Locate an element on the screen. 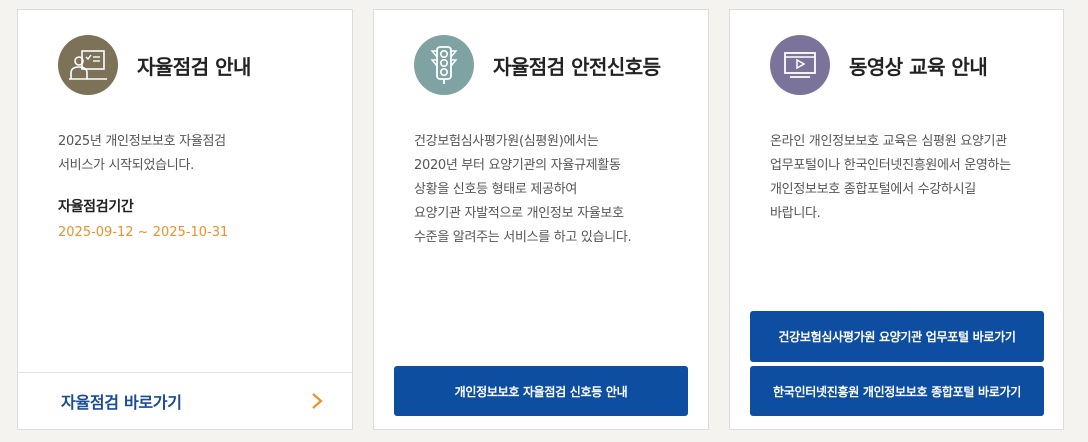  presentation-icon is located at coordinates (88, 65).